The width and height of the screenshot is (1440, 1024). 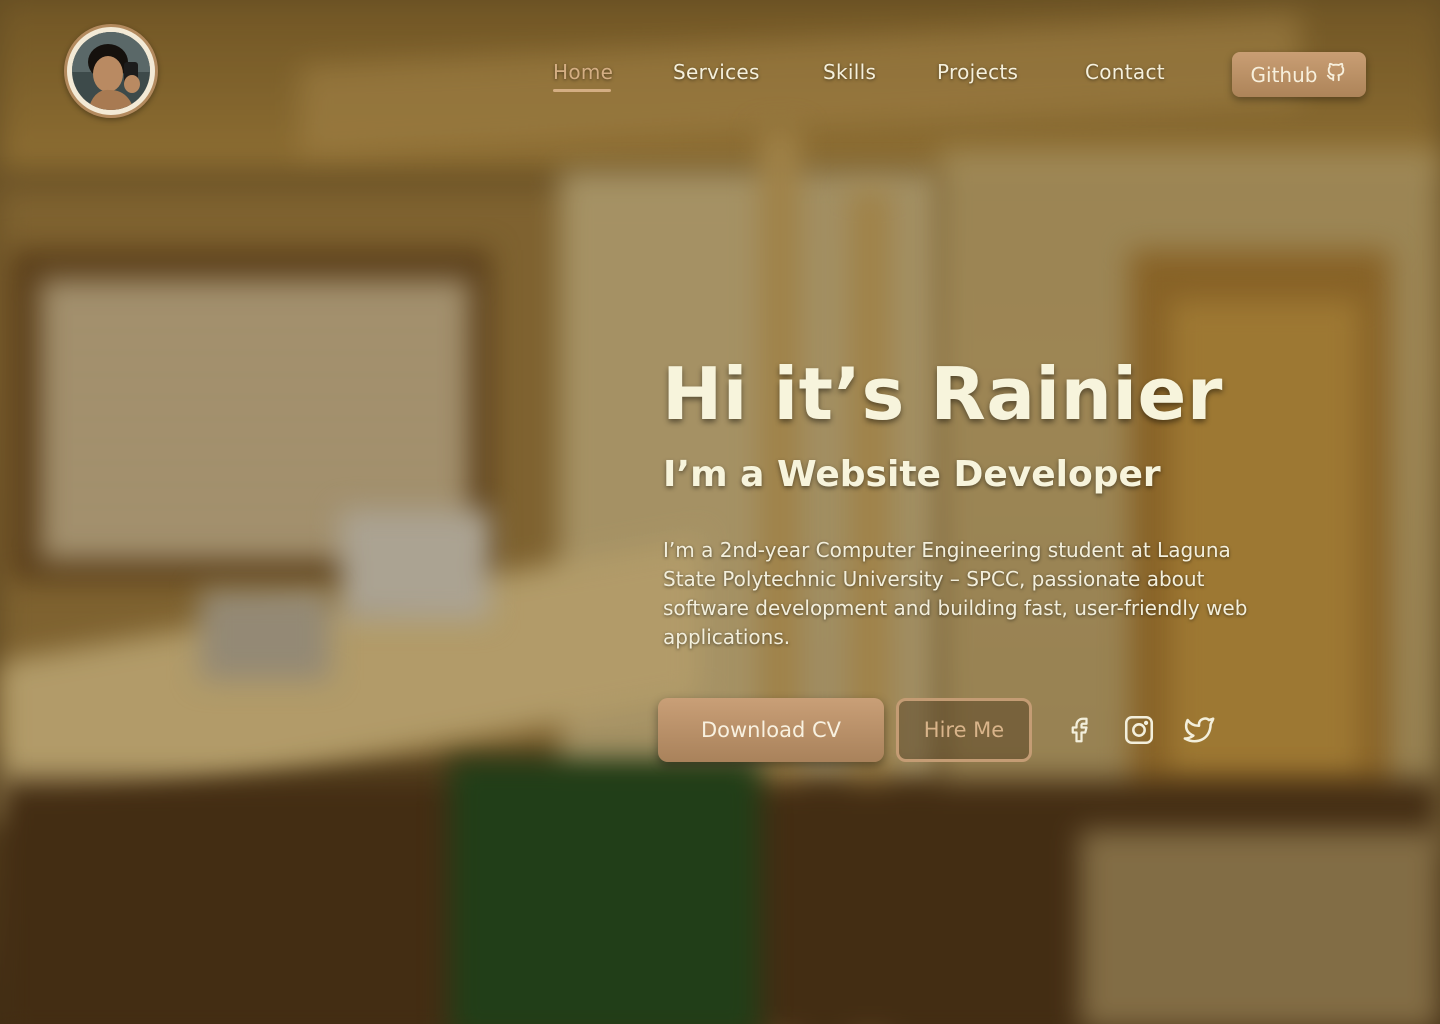 What do you see at coordinates (964, 730) in the screenshot?
I see `hire-me-button: Hire Me` at bounding box center [964, 730].